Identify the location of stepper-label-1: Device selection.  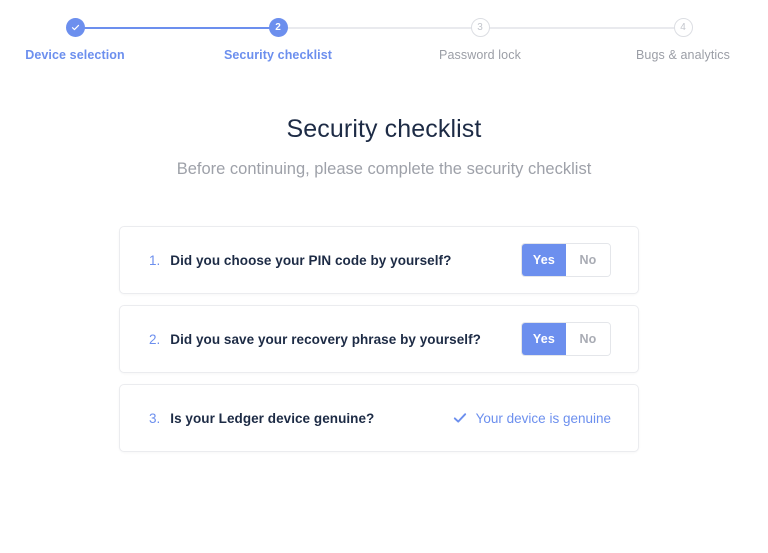
(75, 55).